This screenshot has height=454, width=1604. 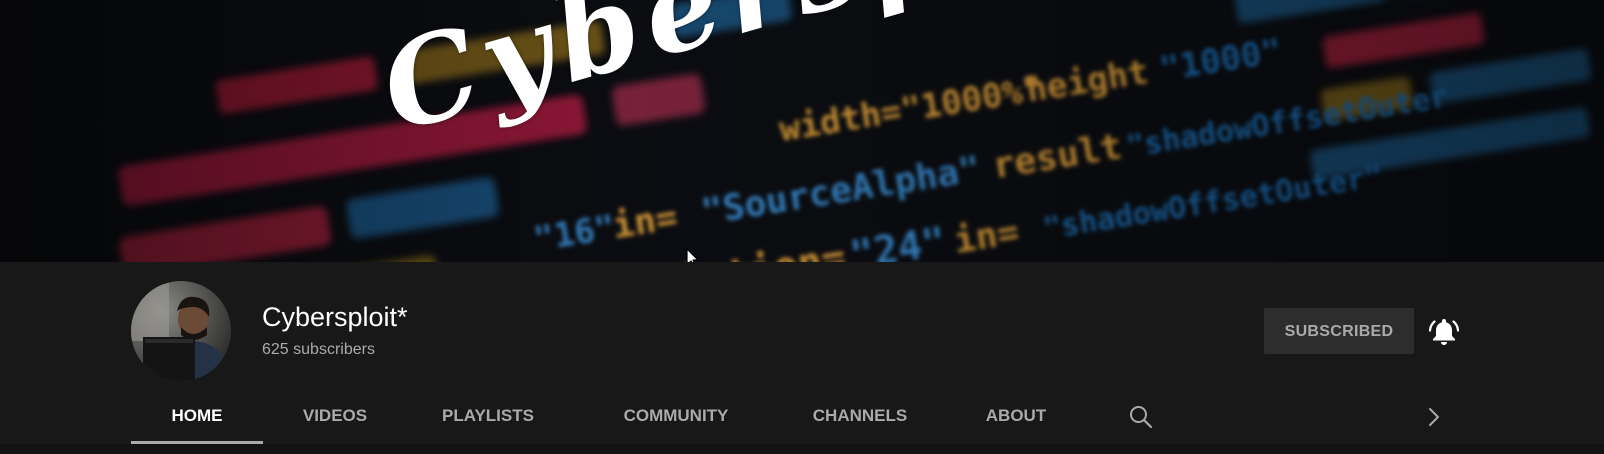 What do you see at coordinates (318, 349) in the screenshot?
I see `subscriber-count: 625 subscribers` at bounding box center [318, 349].